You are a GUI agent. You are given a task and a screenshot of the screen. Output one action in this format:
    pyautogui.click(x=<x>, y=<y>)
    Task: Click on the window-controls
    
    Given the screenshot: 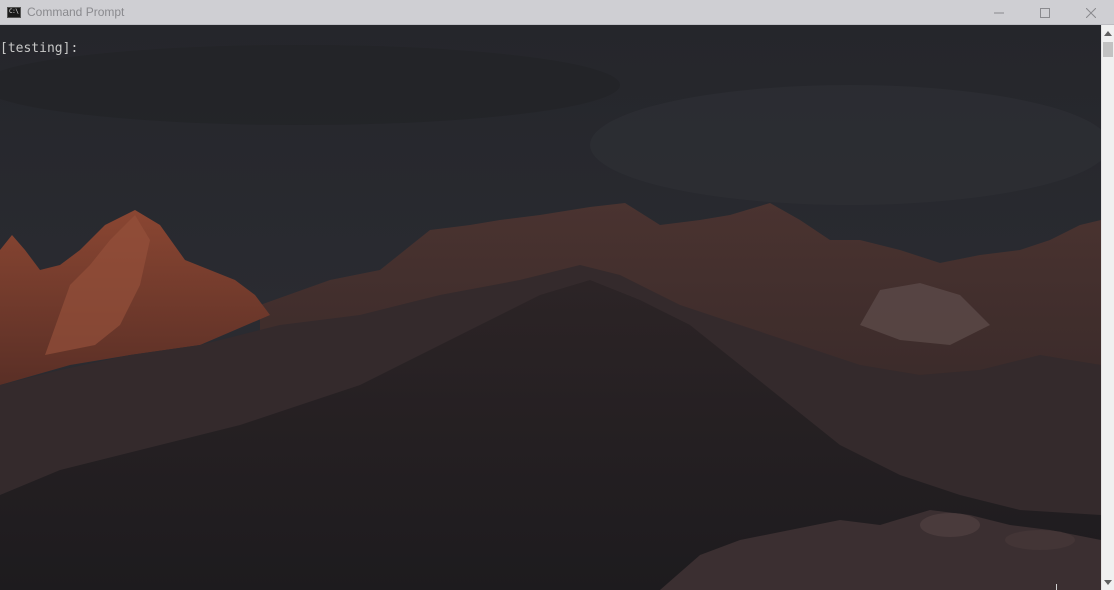 What is the action you would take?
    pyautogui.click(x=1045, y=12)
    